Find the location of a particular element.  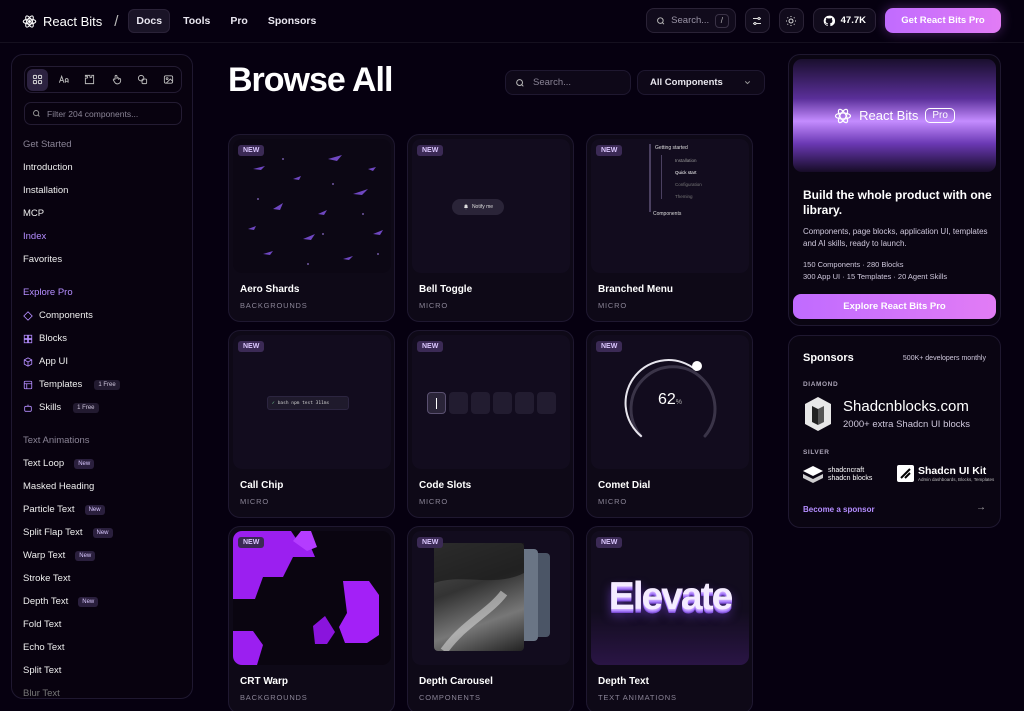

tab-components is located at coordinates (142, 80).